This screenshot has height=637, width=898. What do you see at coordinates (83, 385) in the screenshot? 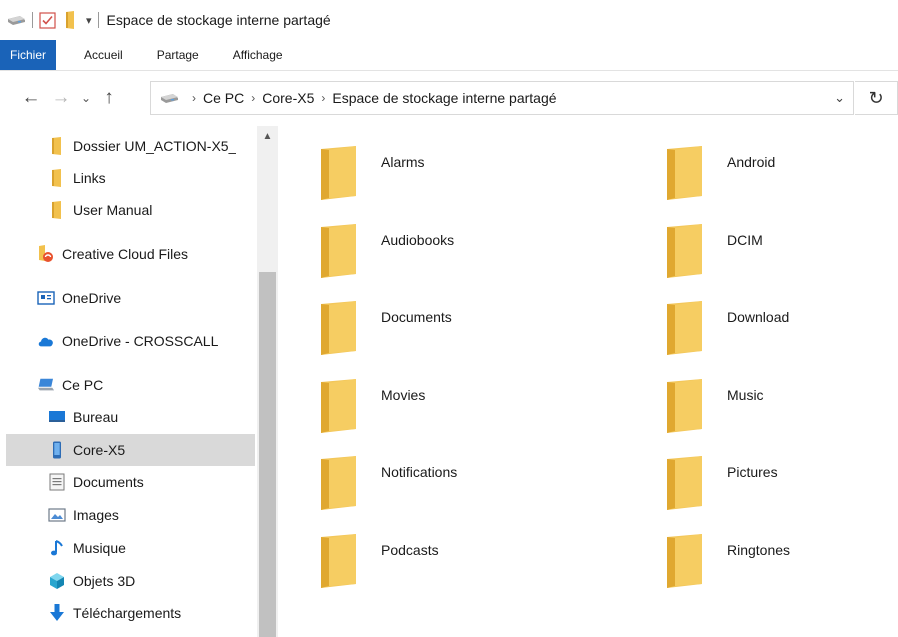
I see `sidebar-item-label: Ce PC` at bounding box center [83, 385].